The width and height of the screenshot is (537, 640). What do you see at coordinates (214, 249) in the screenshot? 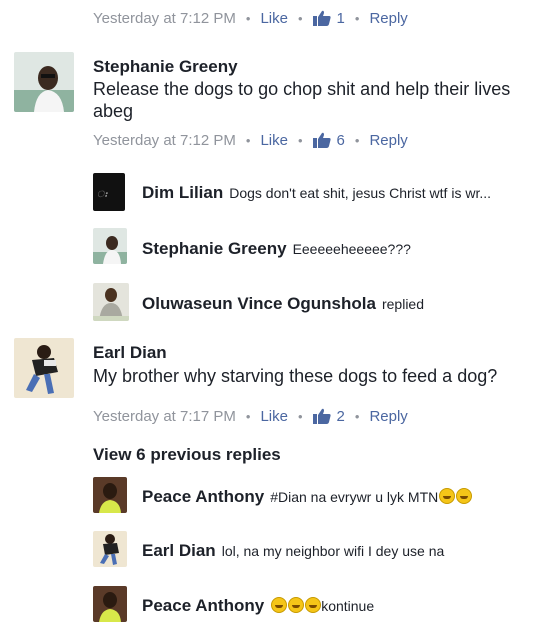
I see `reply-author: Stephanie Greeny` at bounding box center [214, 249].